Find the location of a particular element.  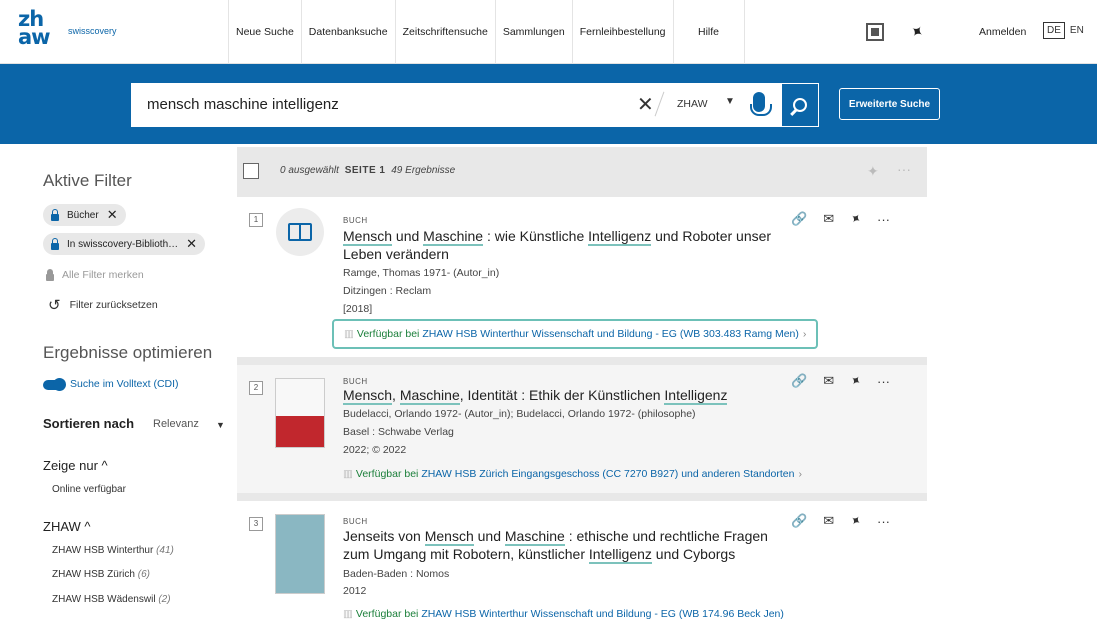

remember-filters-button: Alle Filter merken is located at coordinates (95, 274).